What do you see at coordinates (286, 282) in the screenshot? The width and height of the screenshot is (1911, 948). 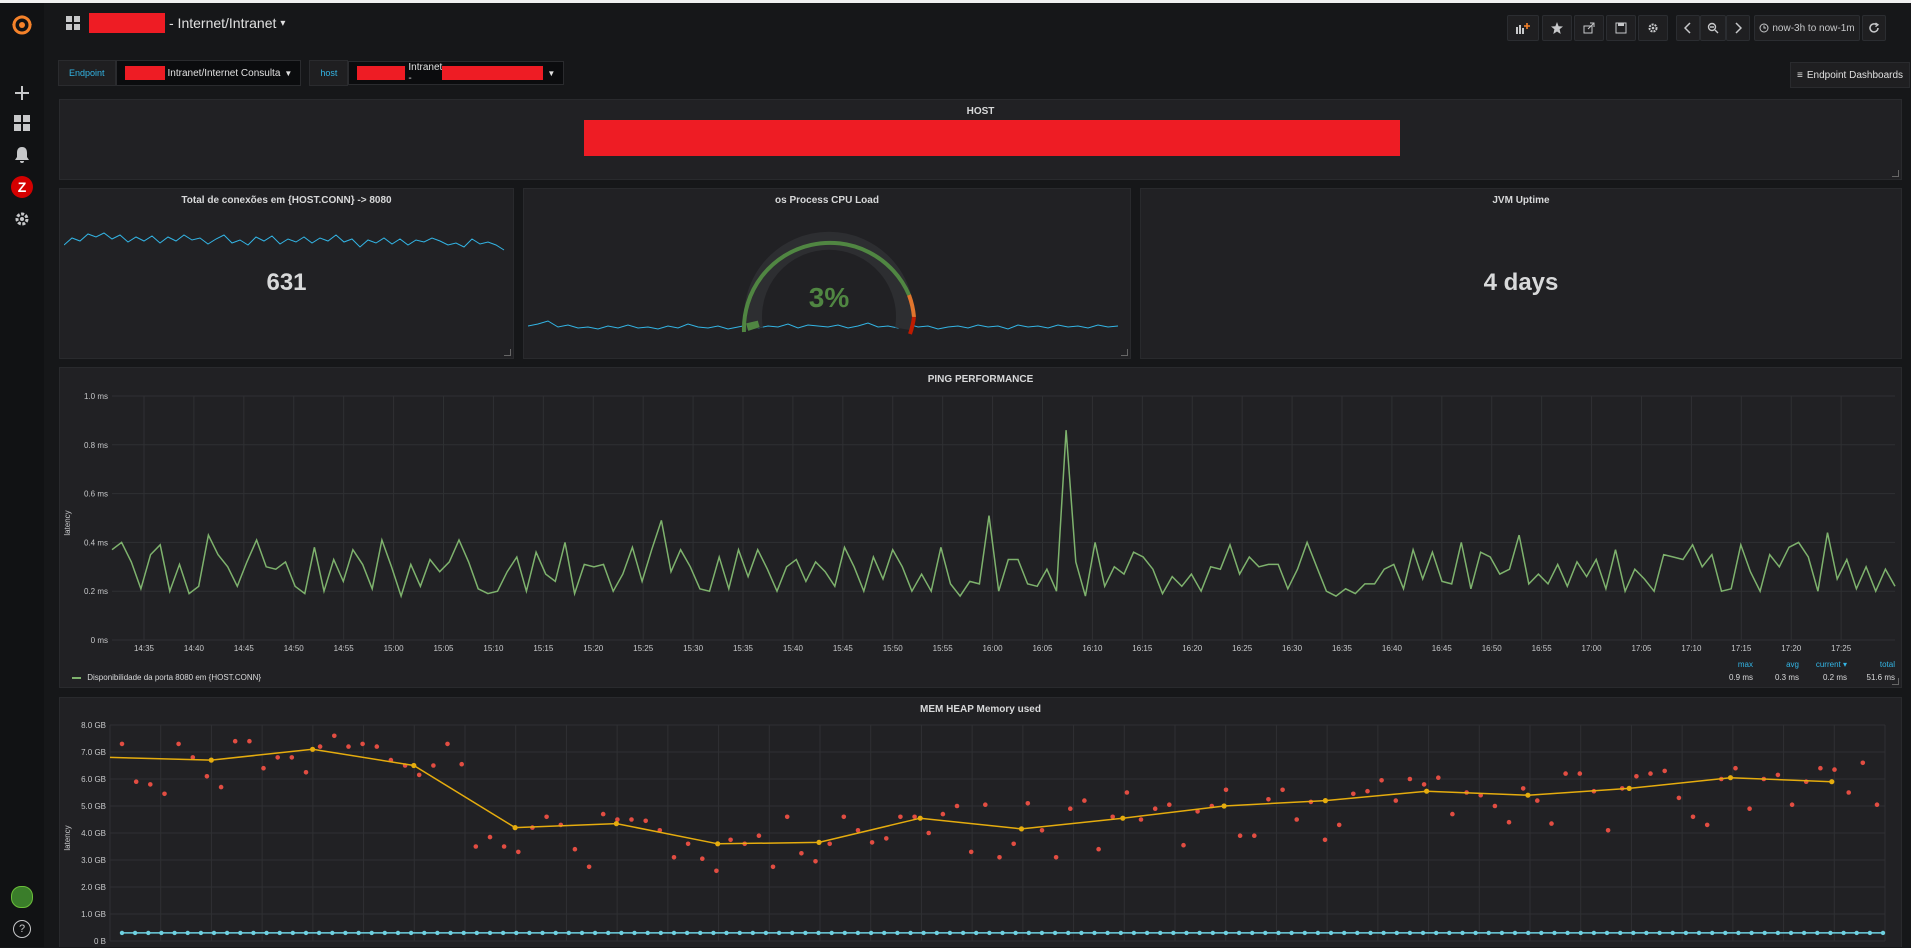 I see `connections-value: 631` at bounding box center [286, 282].